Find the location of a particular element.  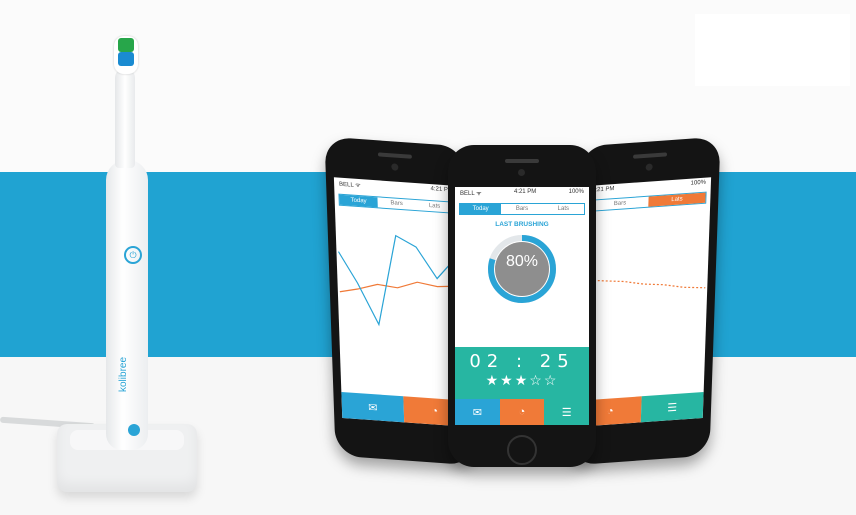

progress-percent: 80% is located at coordinates (522, 261).